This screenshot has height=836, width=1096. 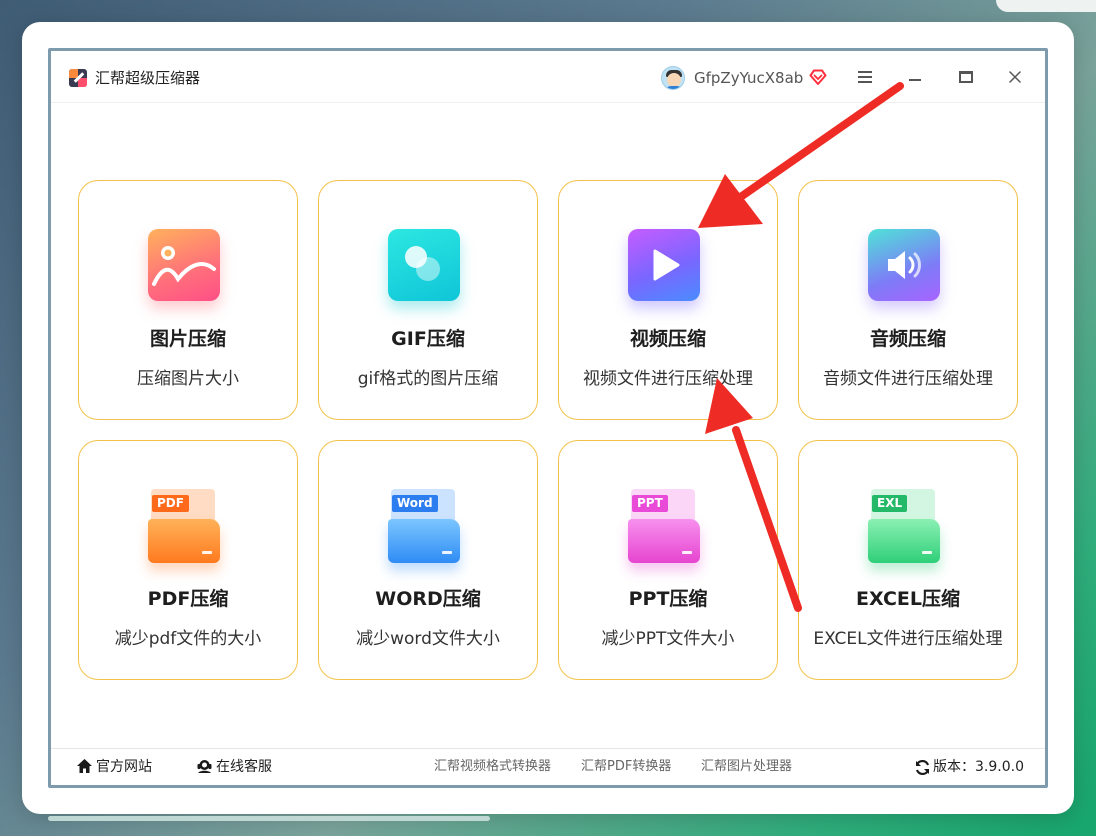 I want to click on footer-link-pdf-converter: 汇帮PDF转换器, so click(x=626, y=767).